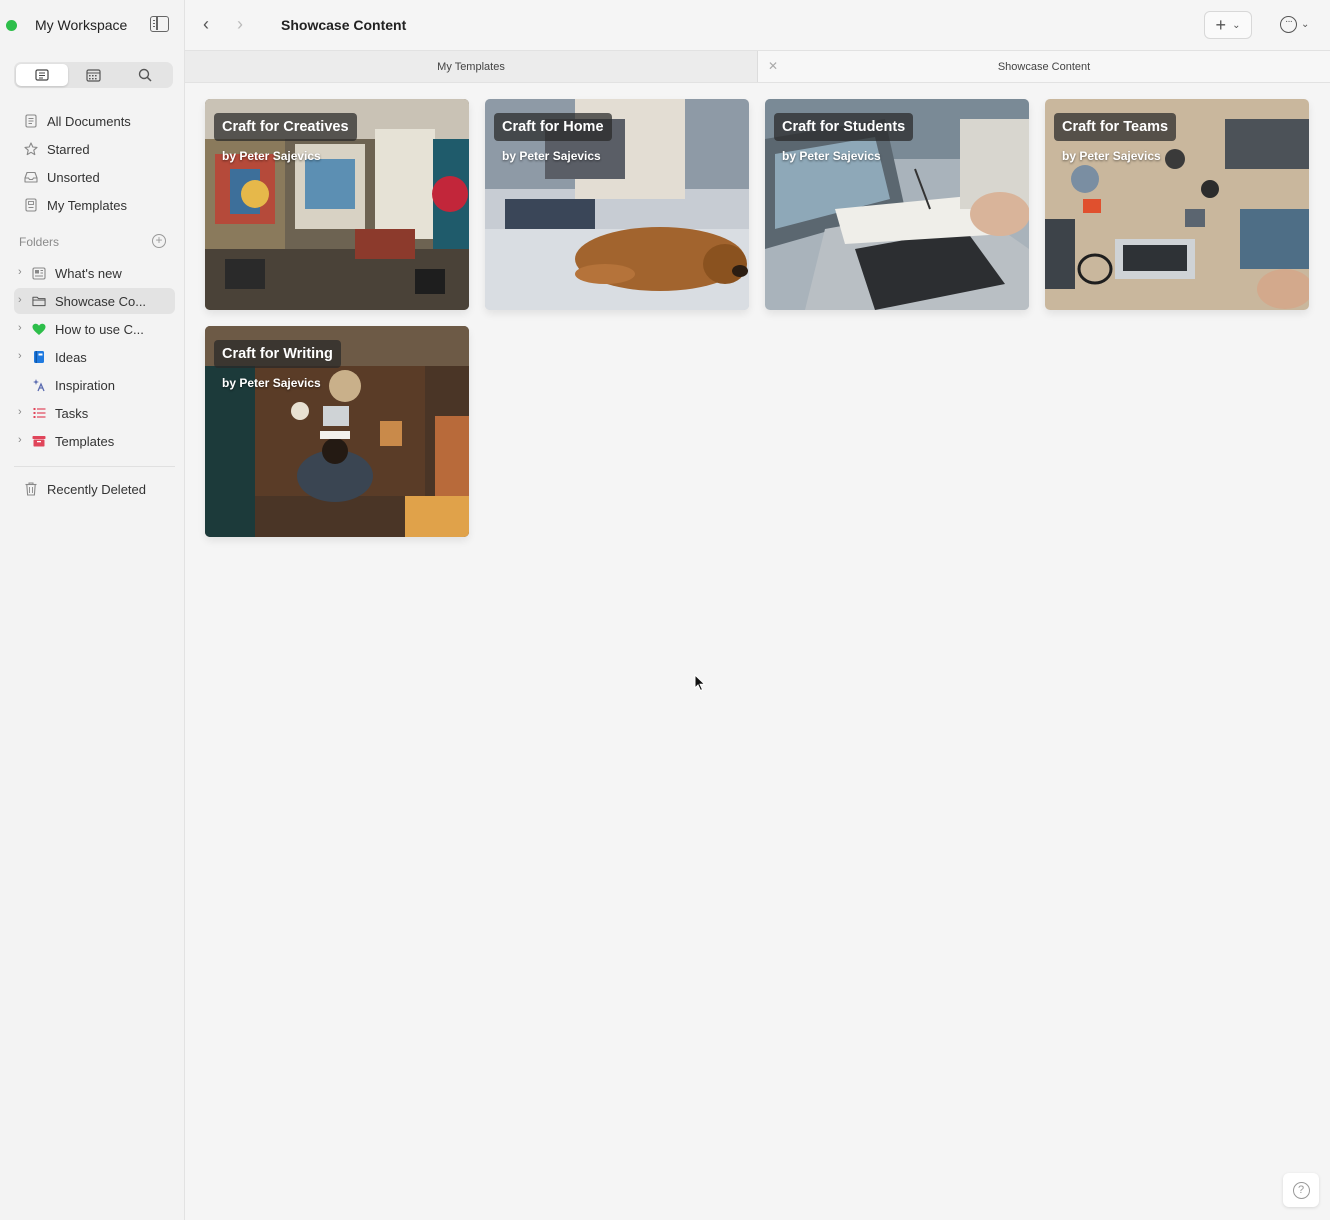 This screenshot has height=1220, width=1330. I want to click on card-title: Craft for Students, so click(844, 127).